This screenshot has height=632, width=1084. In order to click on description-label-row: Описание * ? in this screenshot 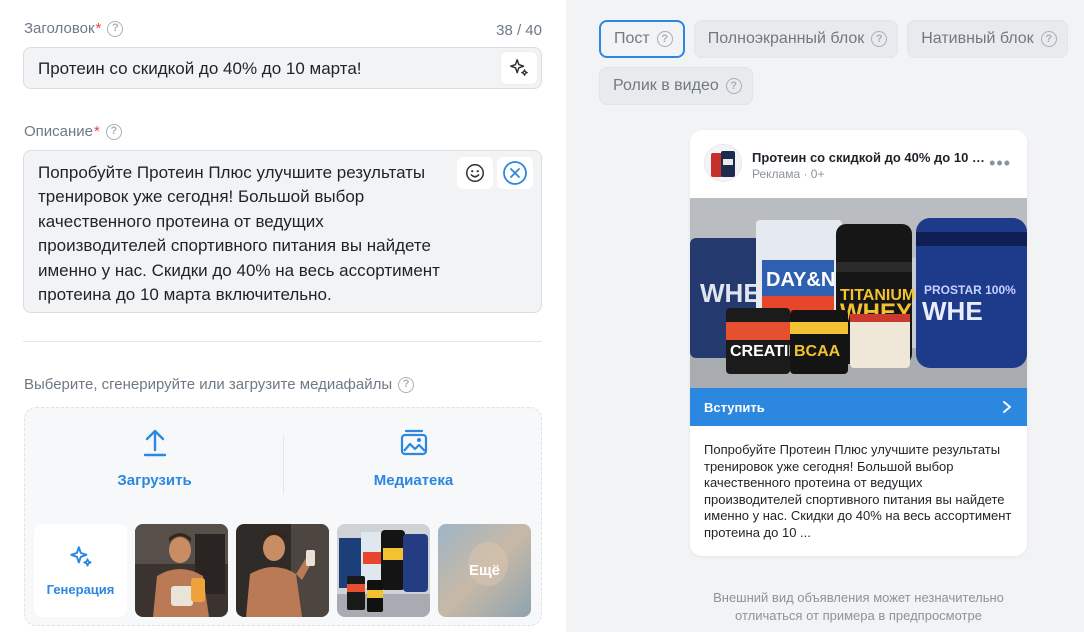, I will do `click(73, 131)`.